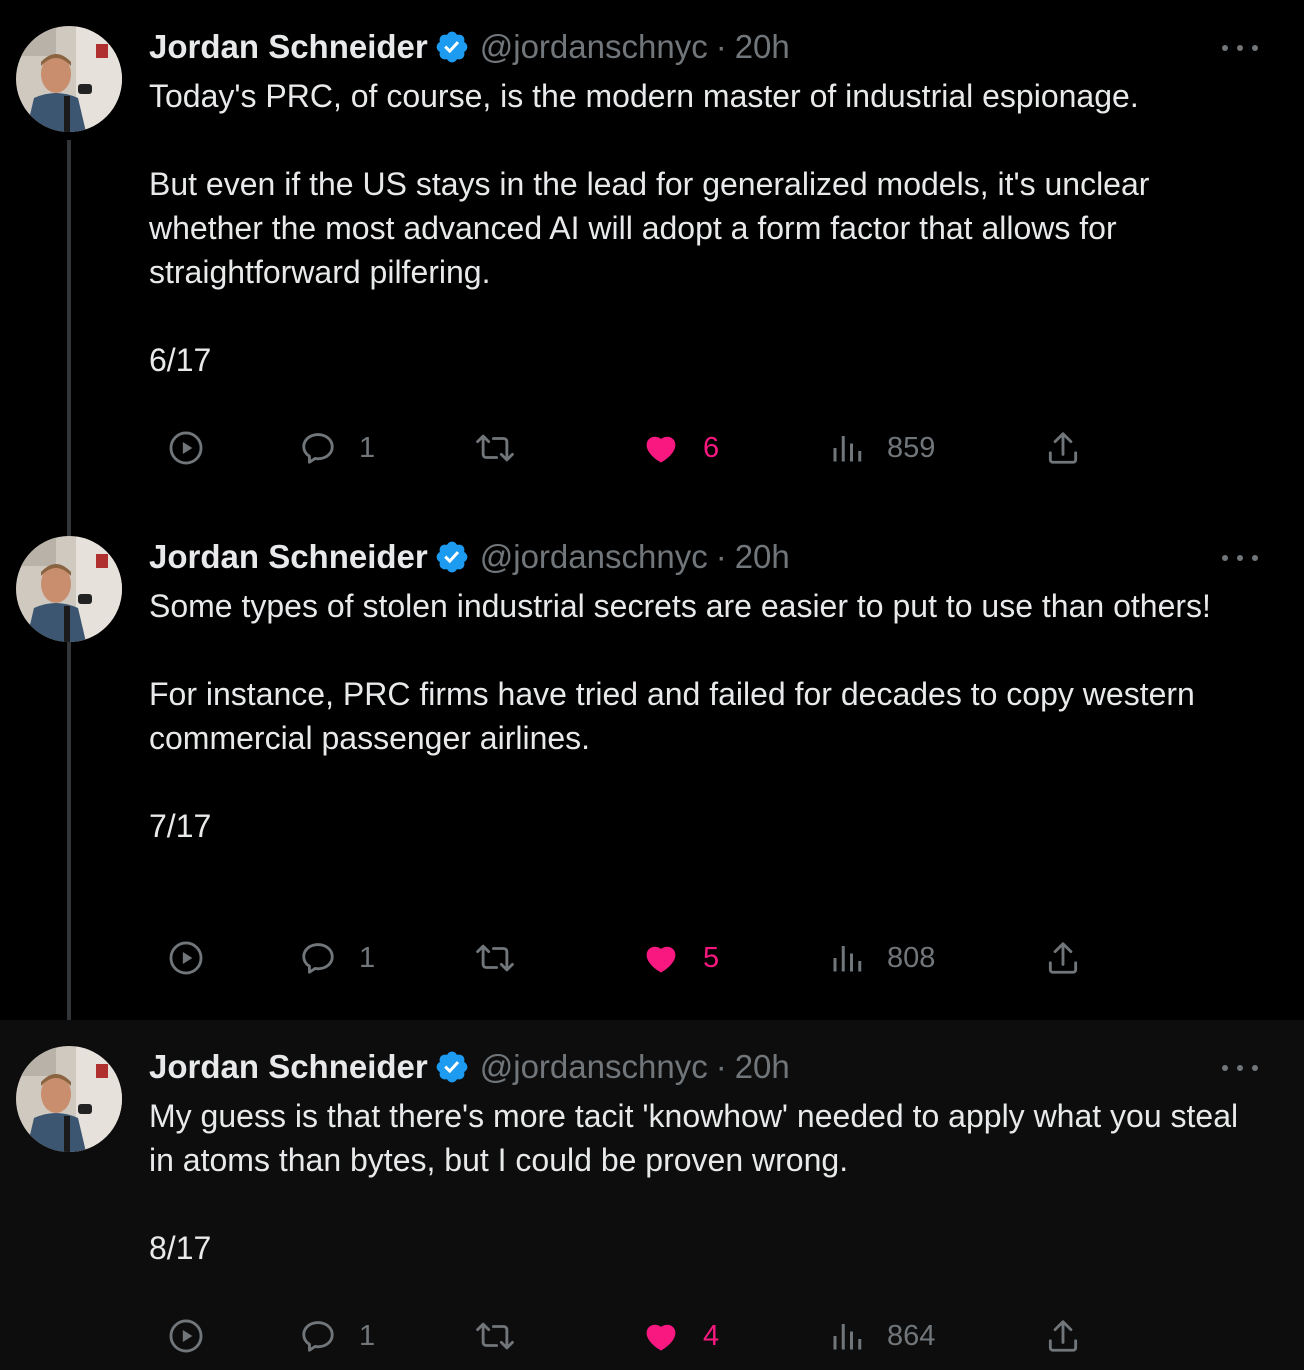 The width and height of the screenshot is (1304, 1370). What do you see at coordinates (911, 447) in the screenshot?
I see `view-count: 859` at bounding box center [911, 447].